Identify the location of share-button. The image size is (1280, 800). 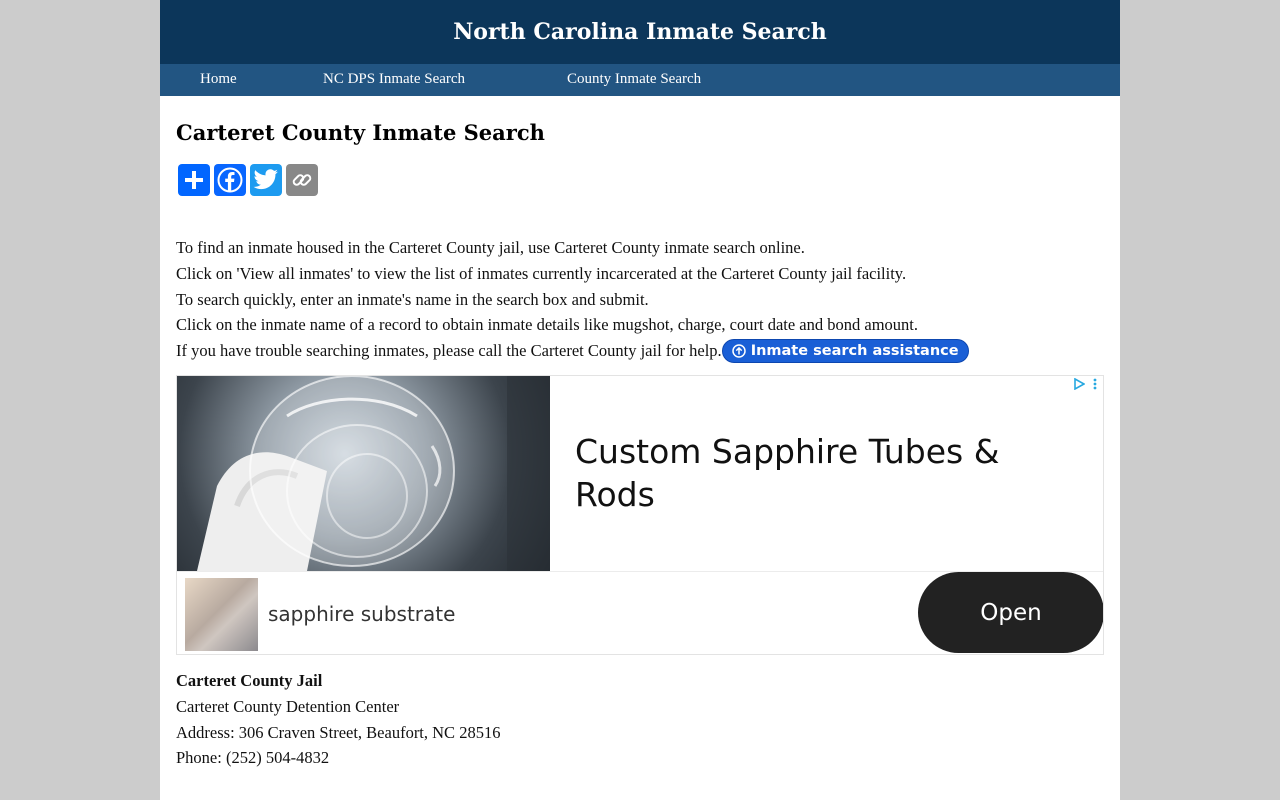
(194, 180).